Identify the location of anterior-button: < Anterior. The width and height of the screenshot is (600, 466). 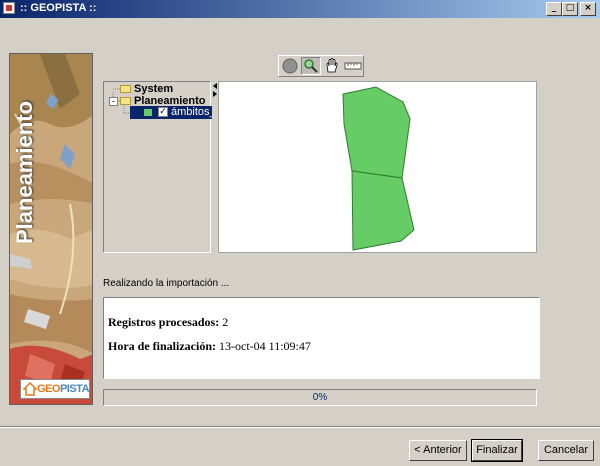
(438, 450).